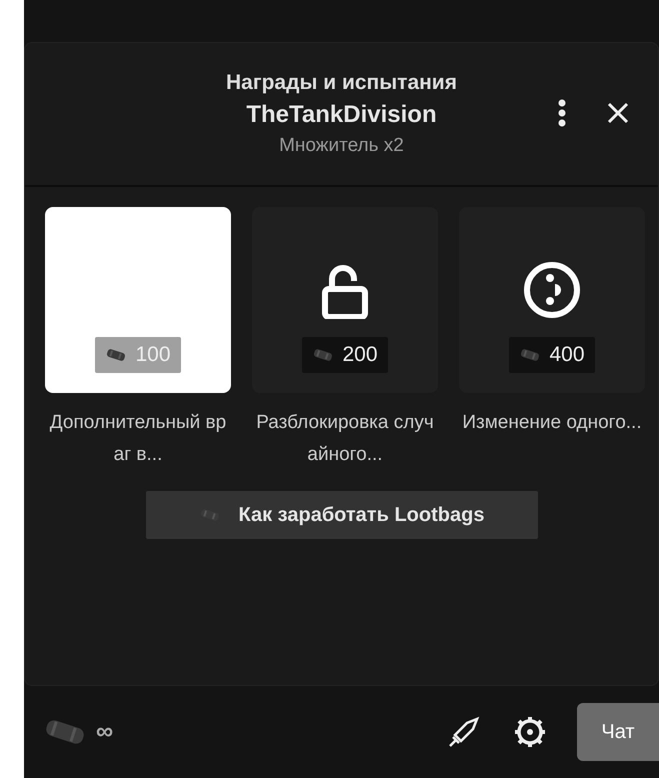 This screenshot has height=778, width=659. I want to click on balance-value: ∞, so click(105, 732).